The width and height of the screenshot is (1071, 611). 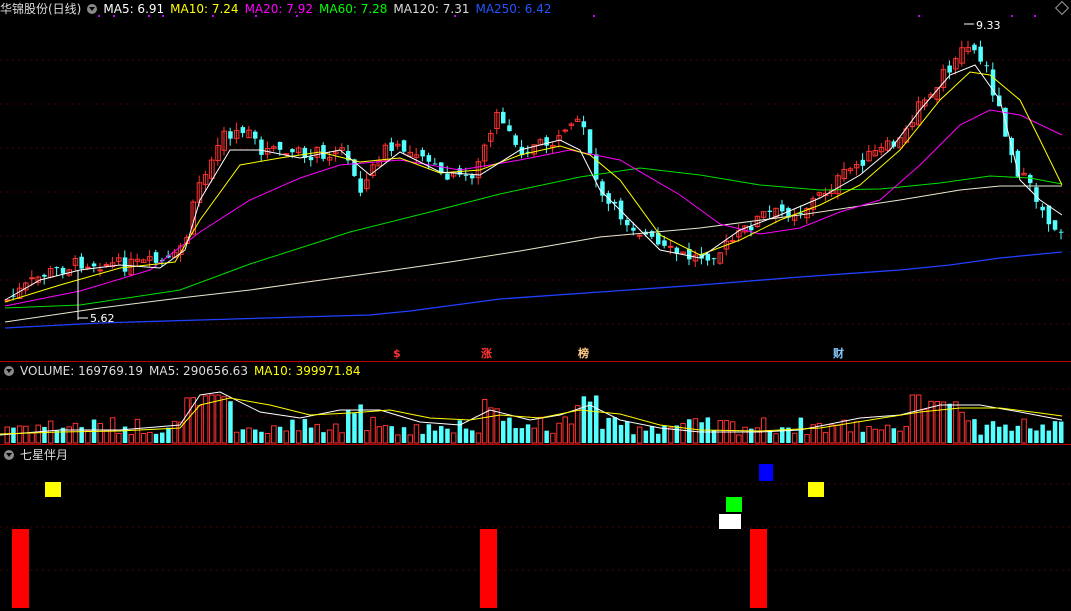 What do you see at coordinates (53, 489) in the screenshot?
I see `signal-block-yellow` at bounding box center [53, 489].